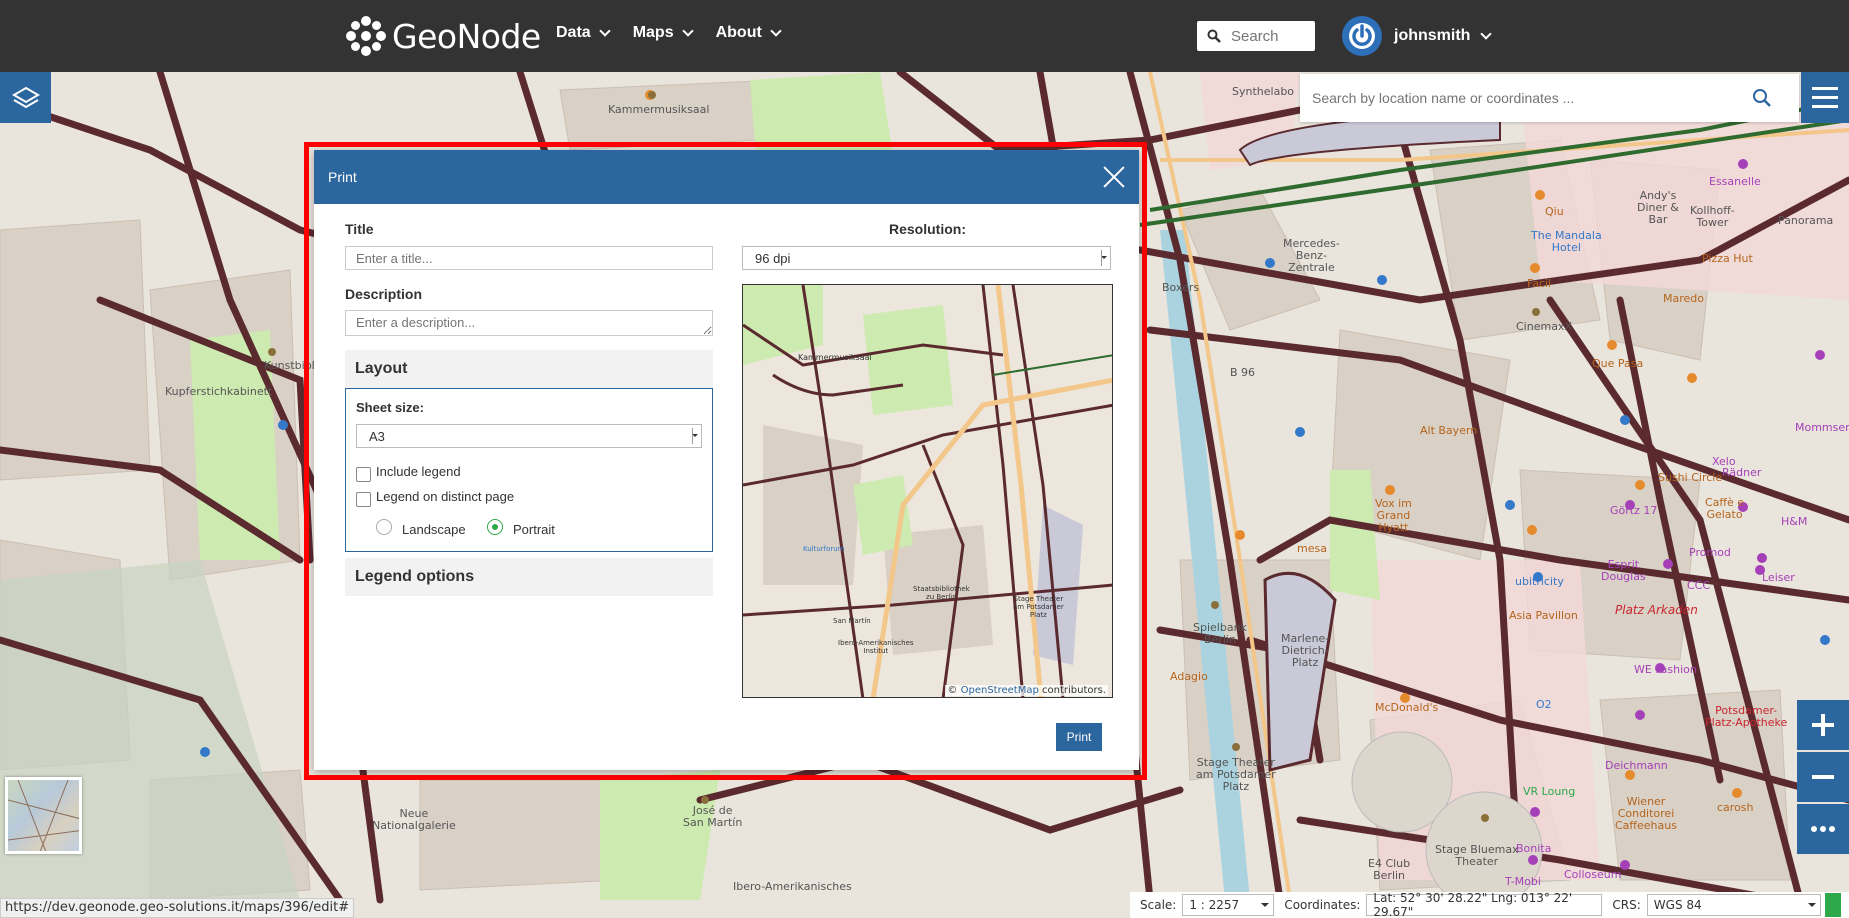 This screenshot has height=918, width=1849. I want to click on username: johnsmith, so click(1432, 35).